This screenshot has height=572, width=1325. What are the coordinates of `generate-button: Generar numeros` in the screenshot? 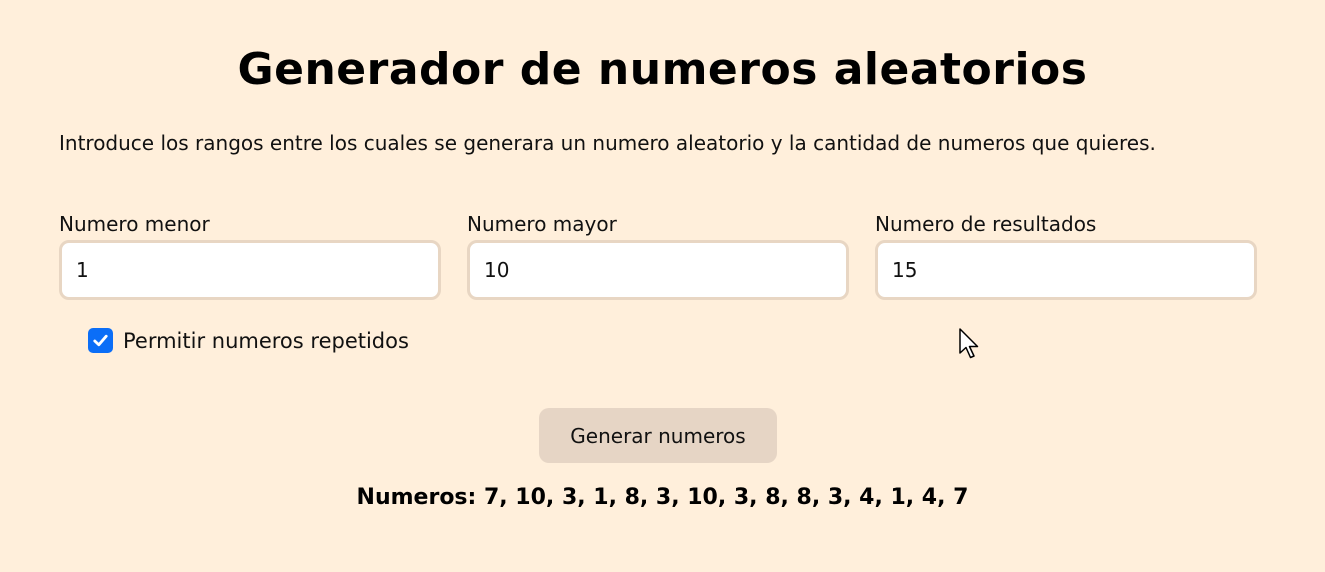 It's located at (658, 435).